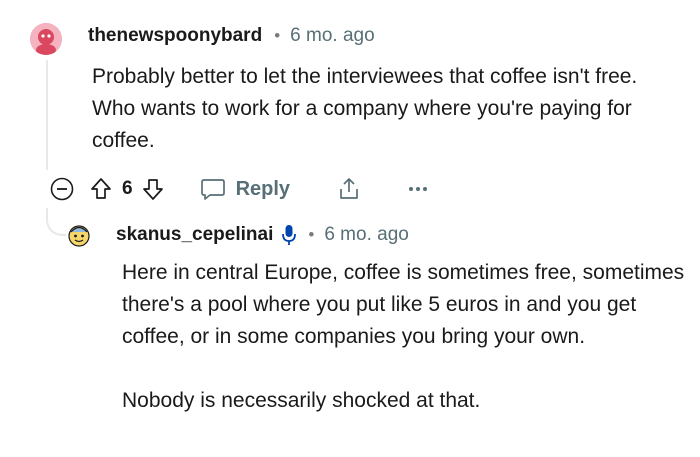 This screenshot has width=700, height=457. I want to click on reply-avatar, so click(79, 235).